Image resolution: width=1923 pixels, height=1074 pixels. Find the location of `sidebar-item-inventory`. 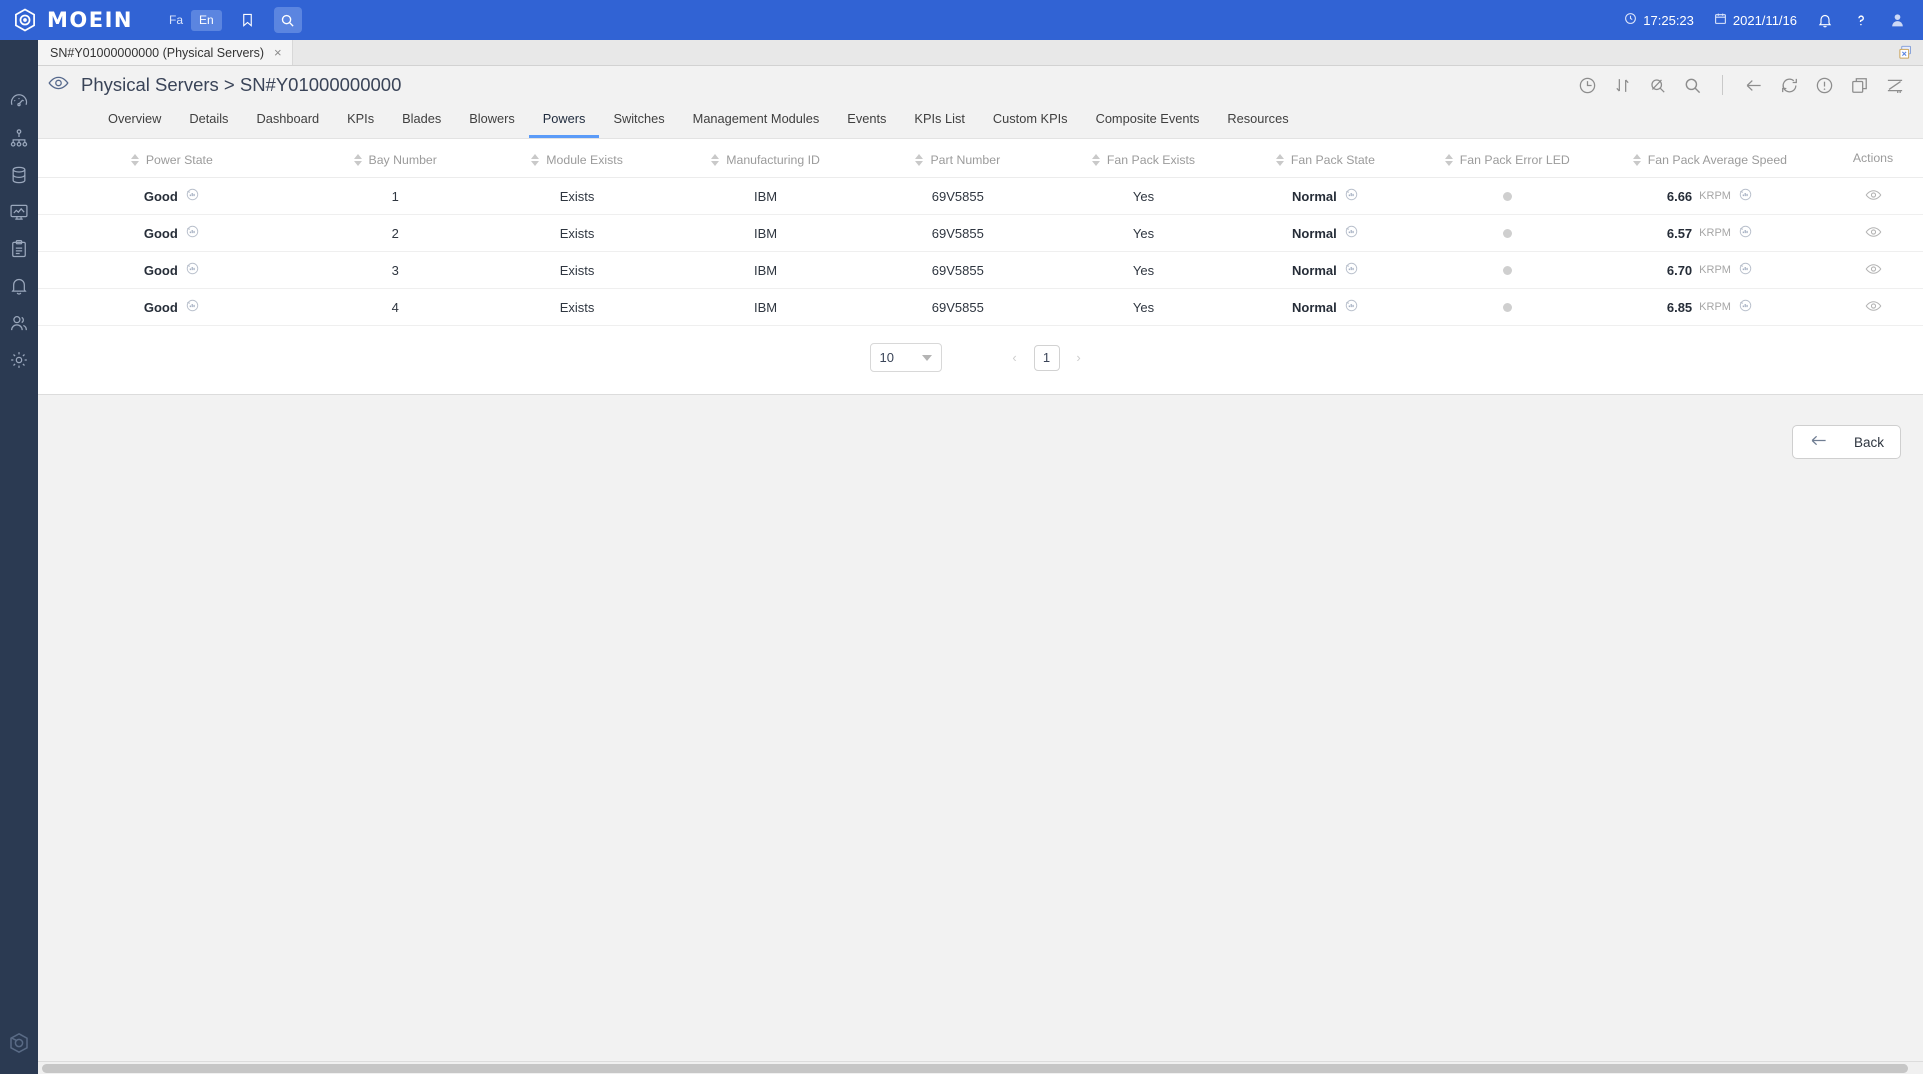

sidebar-item-inventory is located at coordinates (19, 177).